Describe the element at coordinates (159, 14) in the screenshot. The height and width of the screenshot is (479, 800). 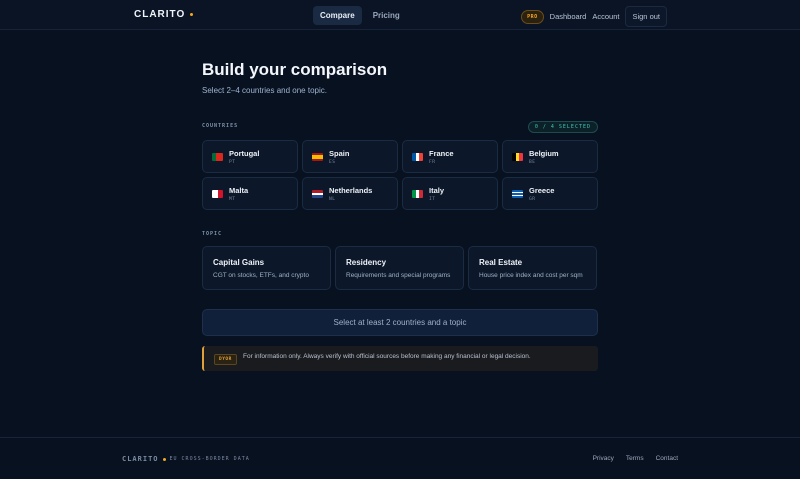
I see `logo-text: CLARITO` at that location.